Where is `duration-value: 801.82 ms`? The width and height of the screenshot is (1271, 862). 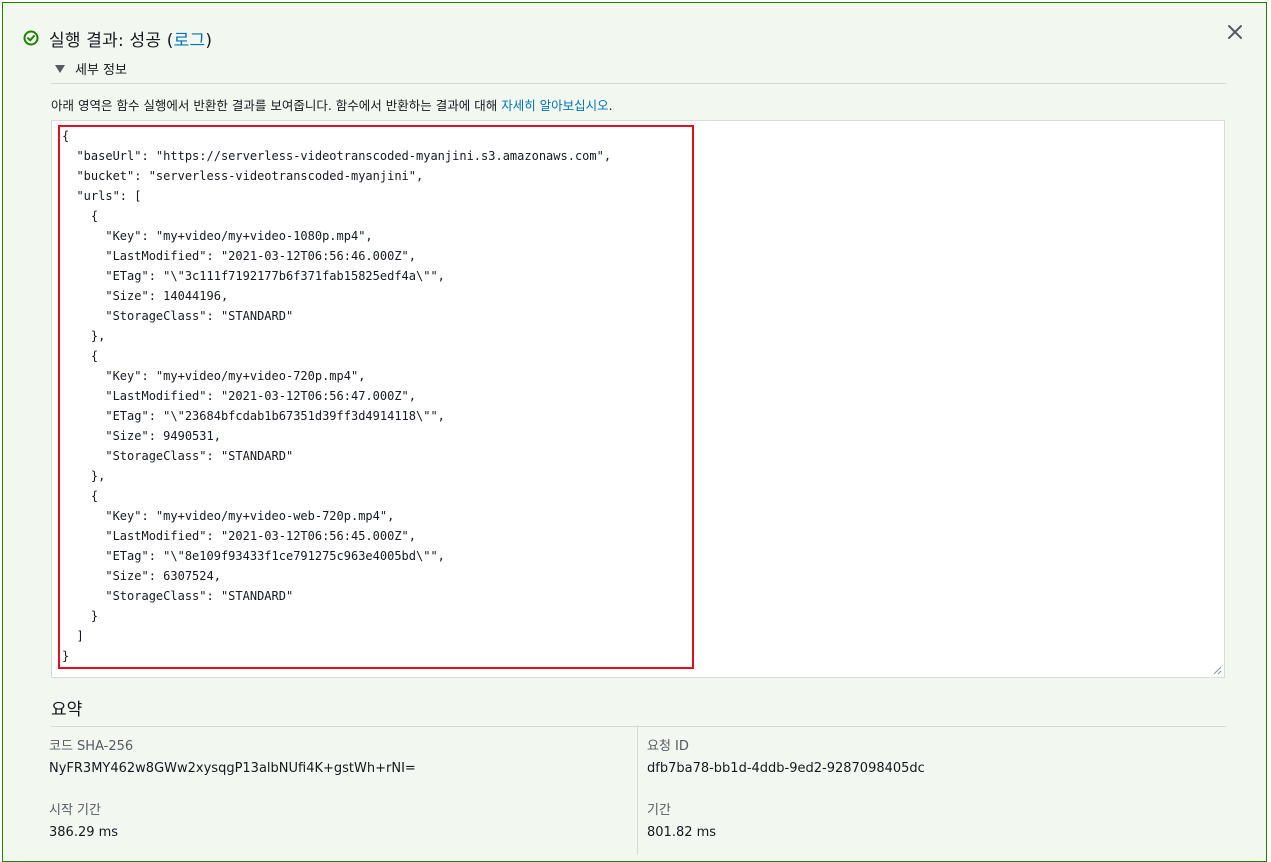 duration-value: 801.82 ms is located at coordinates (682, 832).